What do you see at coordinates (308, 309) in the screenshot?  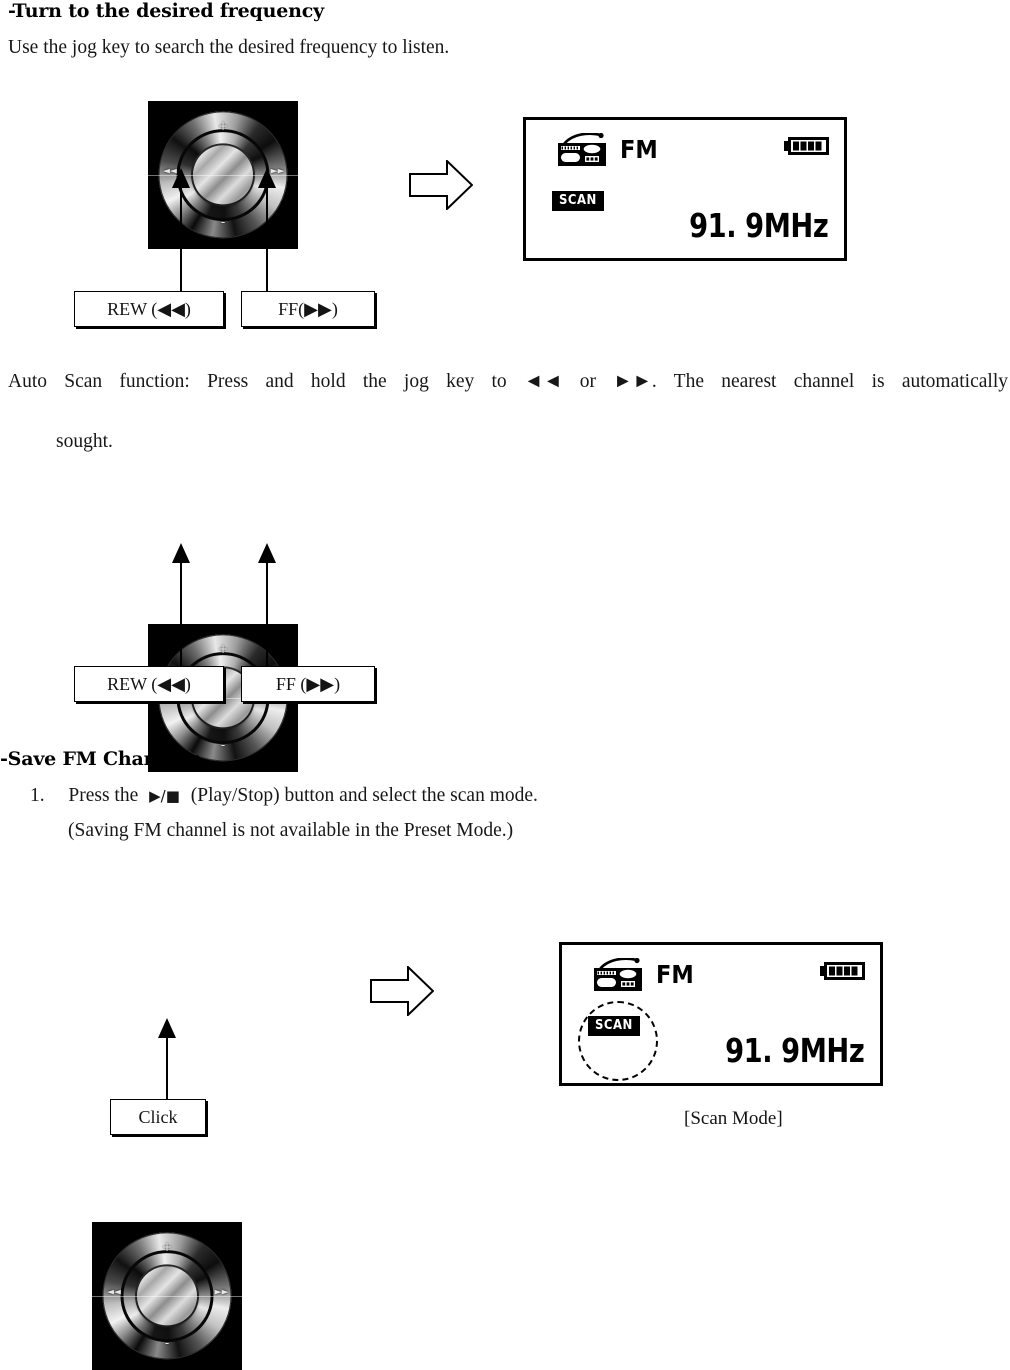 I see `callout-box-ff-1: FF(▶▶)` at bounding box center [308, 309].